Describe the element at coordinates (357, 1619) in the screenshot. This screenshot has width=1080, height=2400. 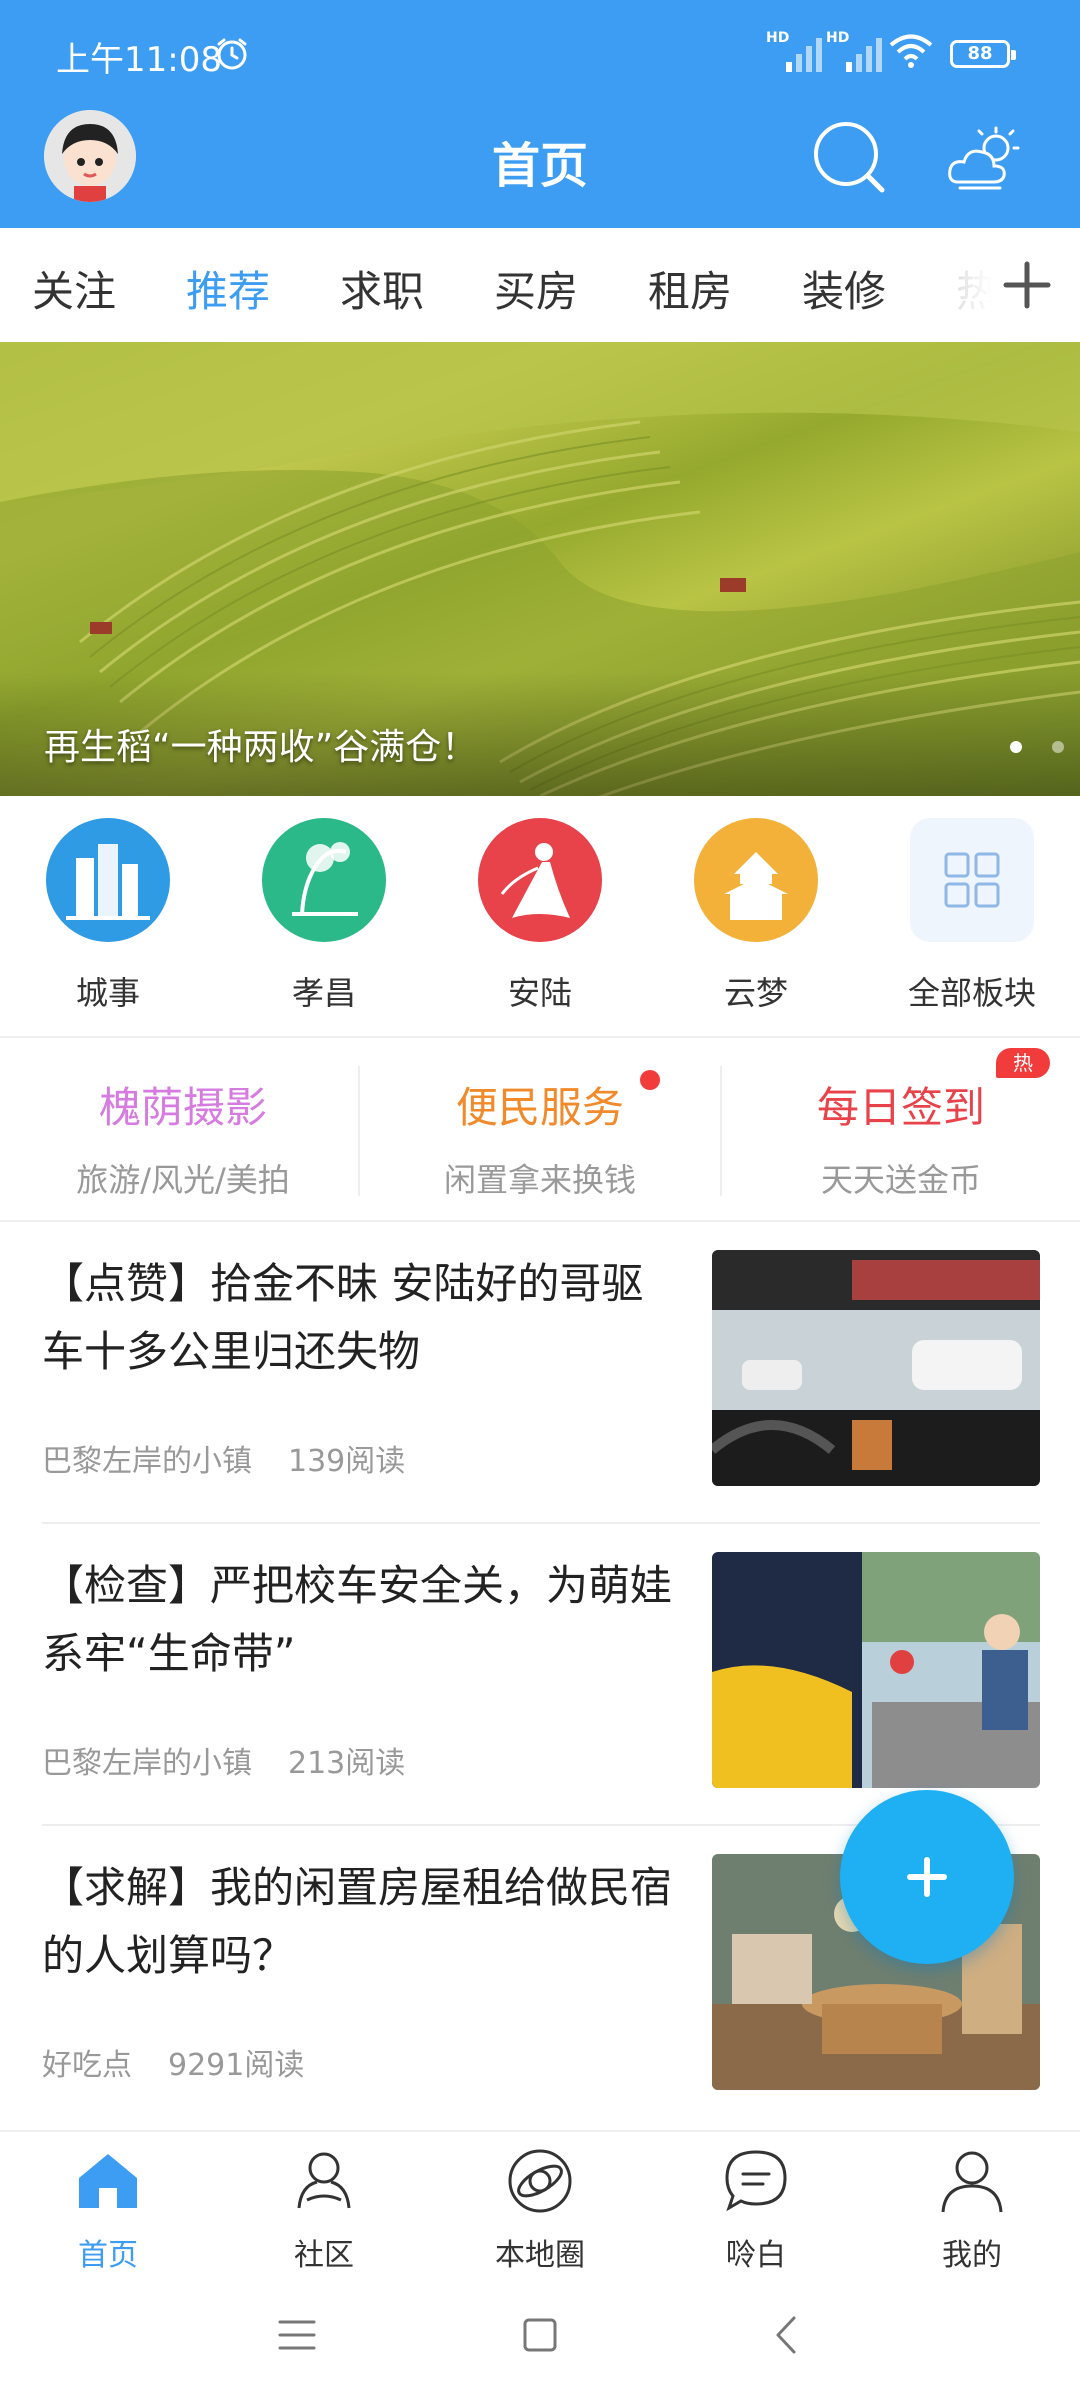
I see `feed-title: 【检查】严把校车安全关，为萌娃系牢“生命带”` at that location.